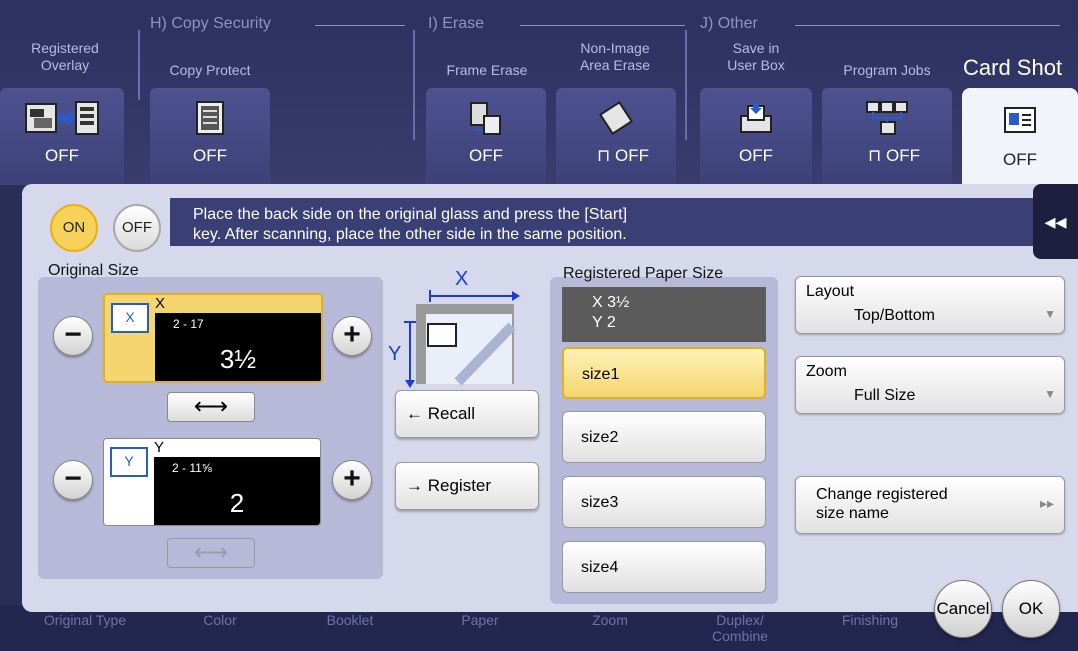 Image resolution: width=1078 pixels, height=651 pixels. Describe the element at coordinates (210, 136) in the screenshot. I see `copy-protect-button: OFF` at that location.